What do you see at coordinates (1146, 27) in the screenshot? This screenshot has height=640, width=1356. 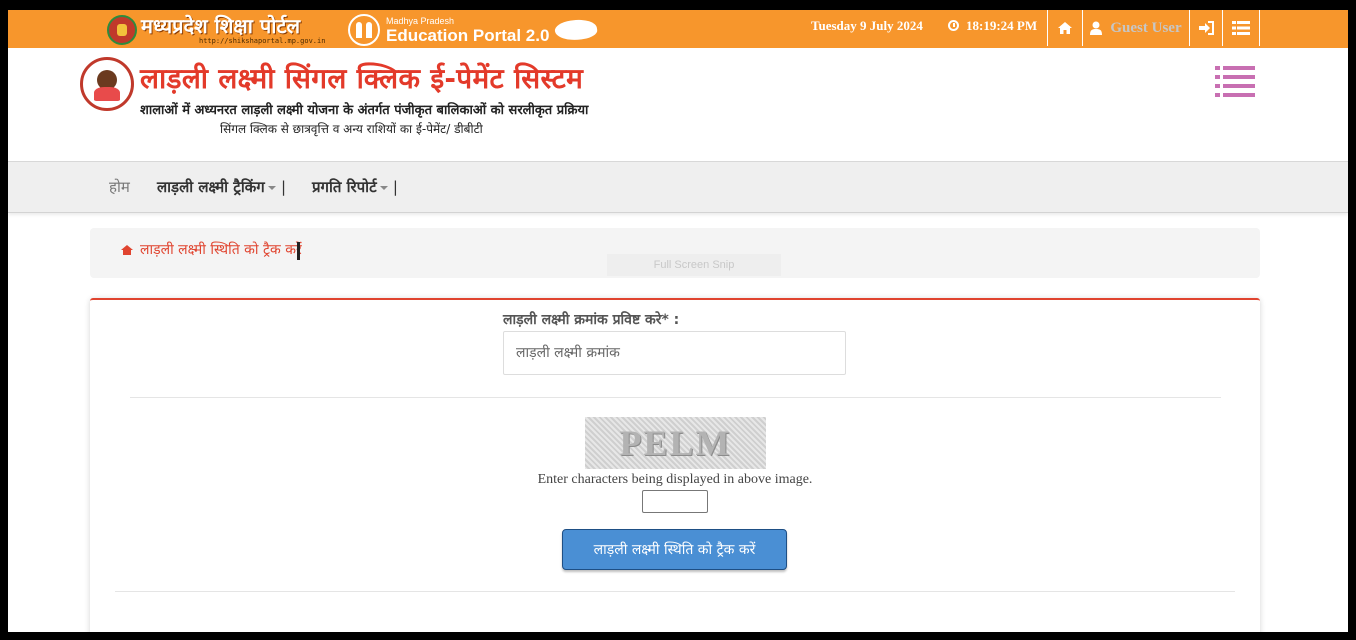 I see `guest-user-label: Guest User` at bounding box center [1146, 27].